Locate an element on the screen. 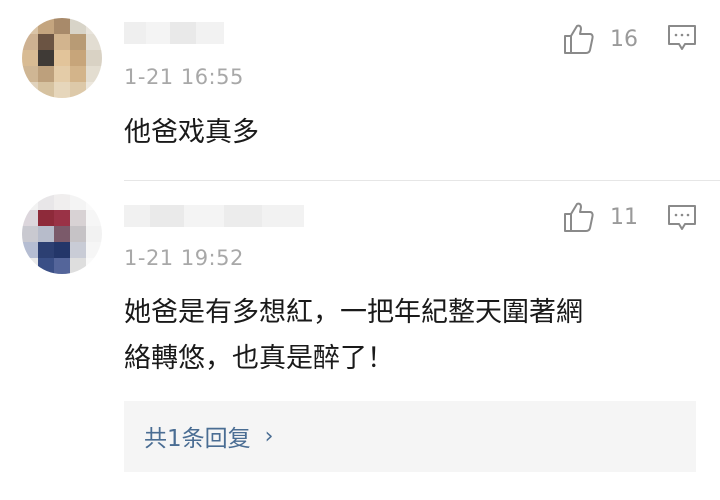  reply-count-label: 共1条回复 is located at coordinates (197, 439).